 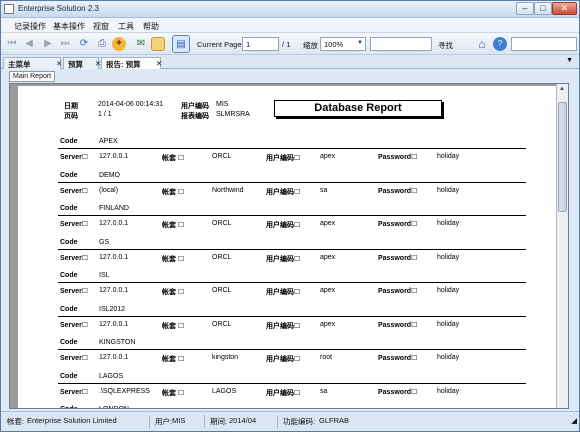 What do you see at coordinates (574, 422) in the screenshot?
I see `resize-grip-icon: ◢` at bounding box center [574, 422].